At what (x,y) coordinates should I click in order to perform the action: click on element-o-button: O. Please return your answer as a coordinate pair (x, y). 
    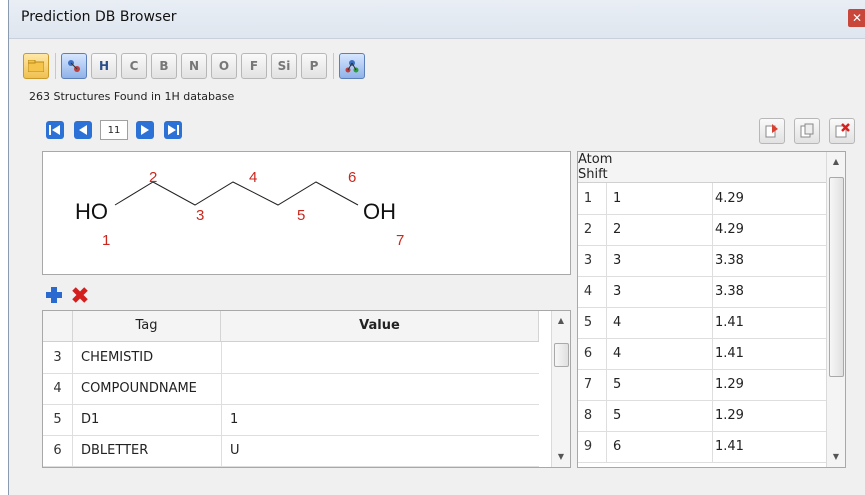
    Looking at the image, I should click on (224, 66).